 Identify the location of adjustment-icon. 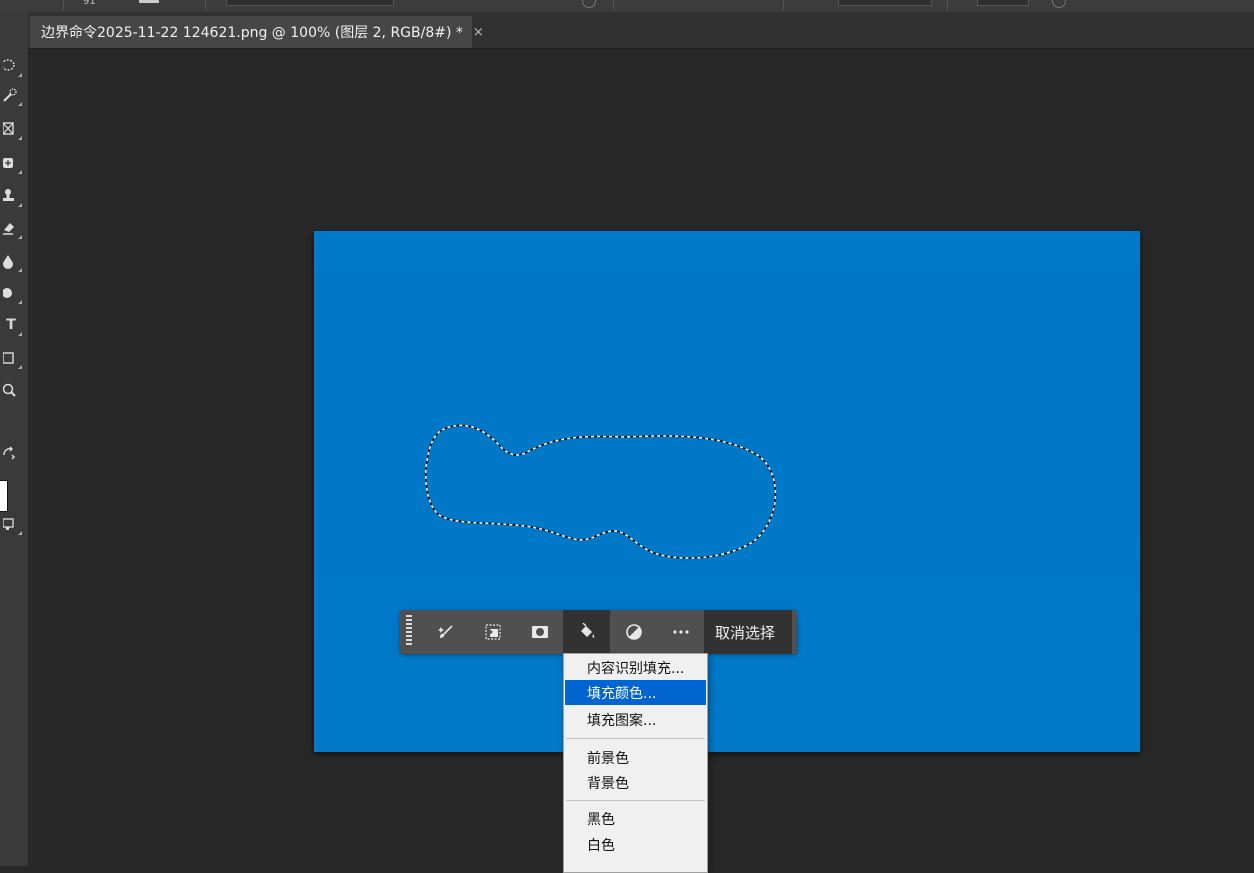
(633, 632).